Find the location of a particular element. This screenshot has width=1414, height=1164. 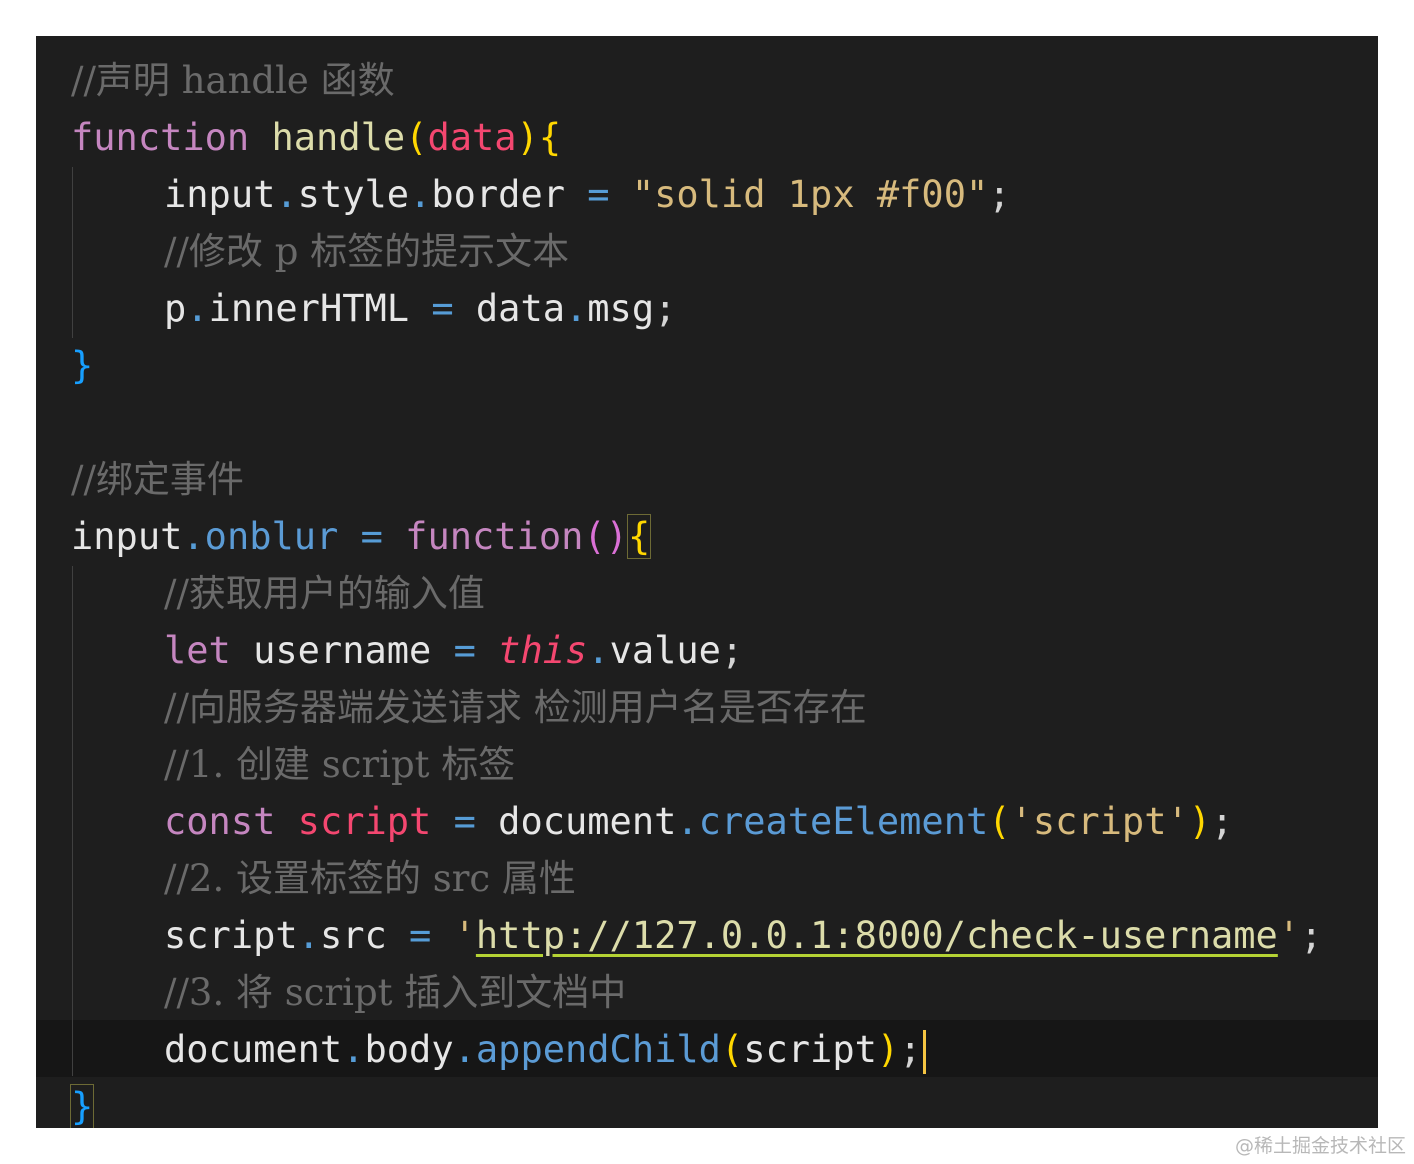

identifier: p is located at coordinates (175, 308).